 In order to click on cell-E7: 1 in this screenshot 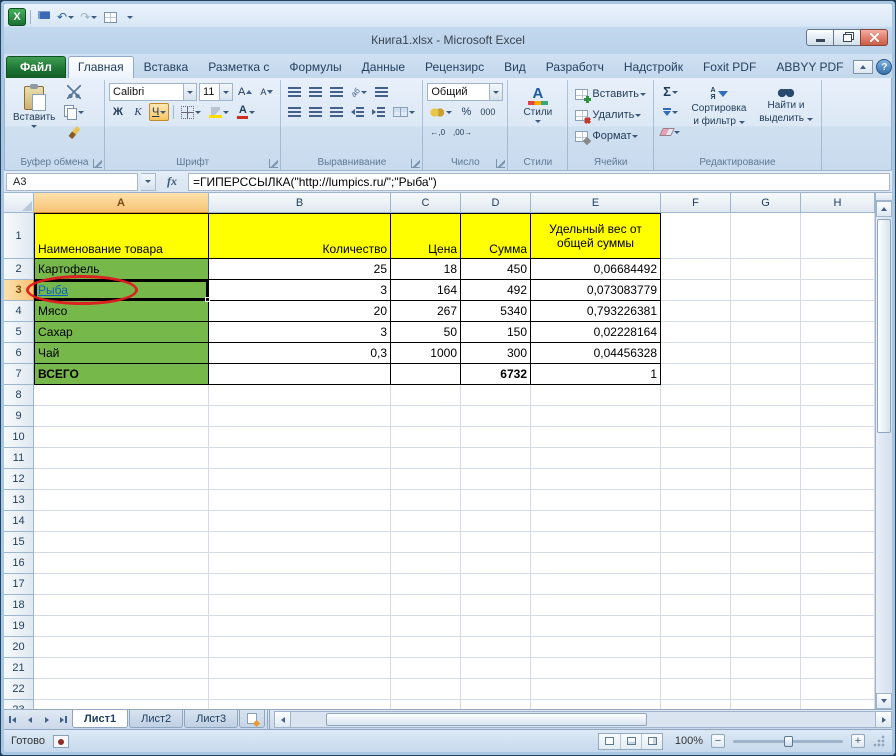, I will do `click(596, 374)`.